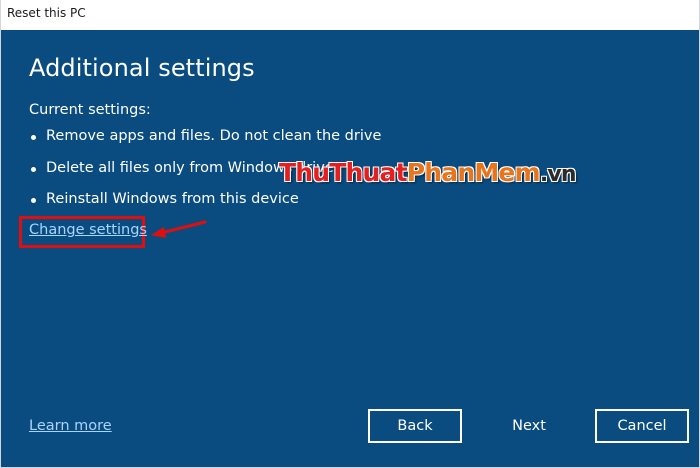  What do you see at coordinates (415, 426) in the screenshot?
I see `back-button: Back` at bounding box center [415, 426].